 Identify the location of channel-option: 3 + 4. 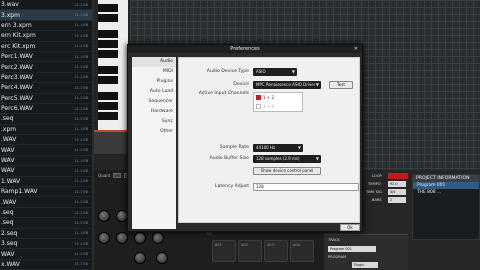
(278, 106).